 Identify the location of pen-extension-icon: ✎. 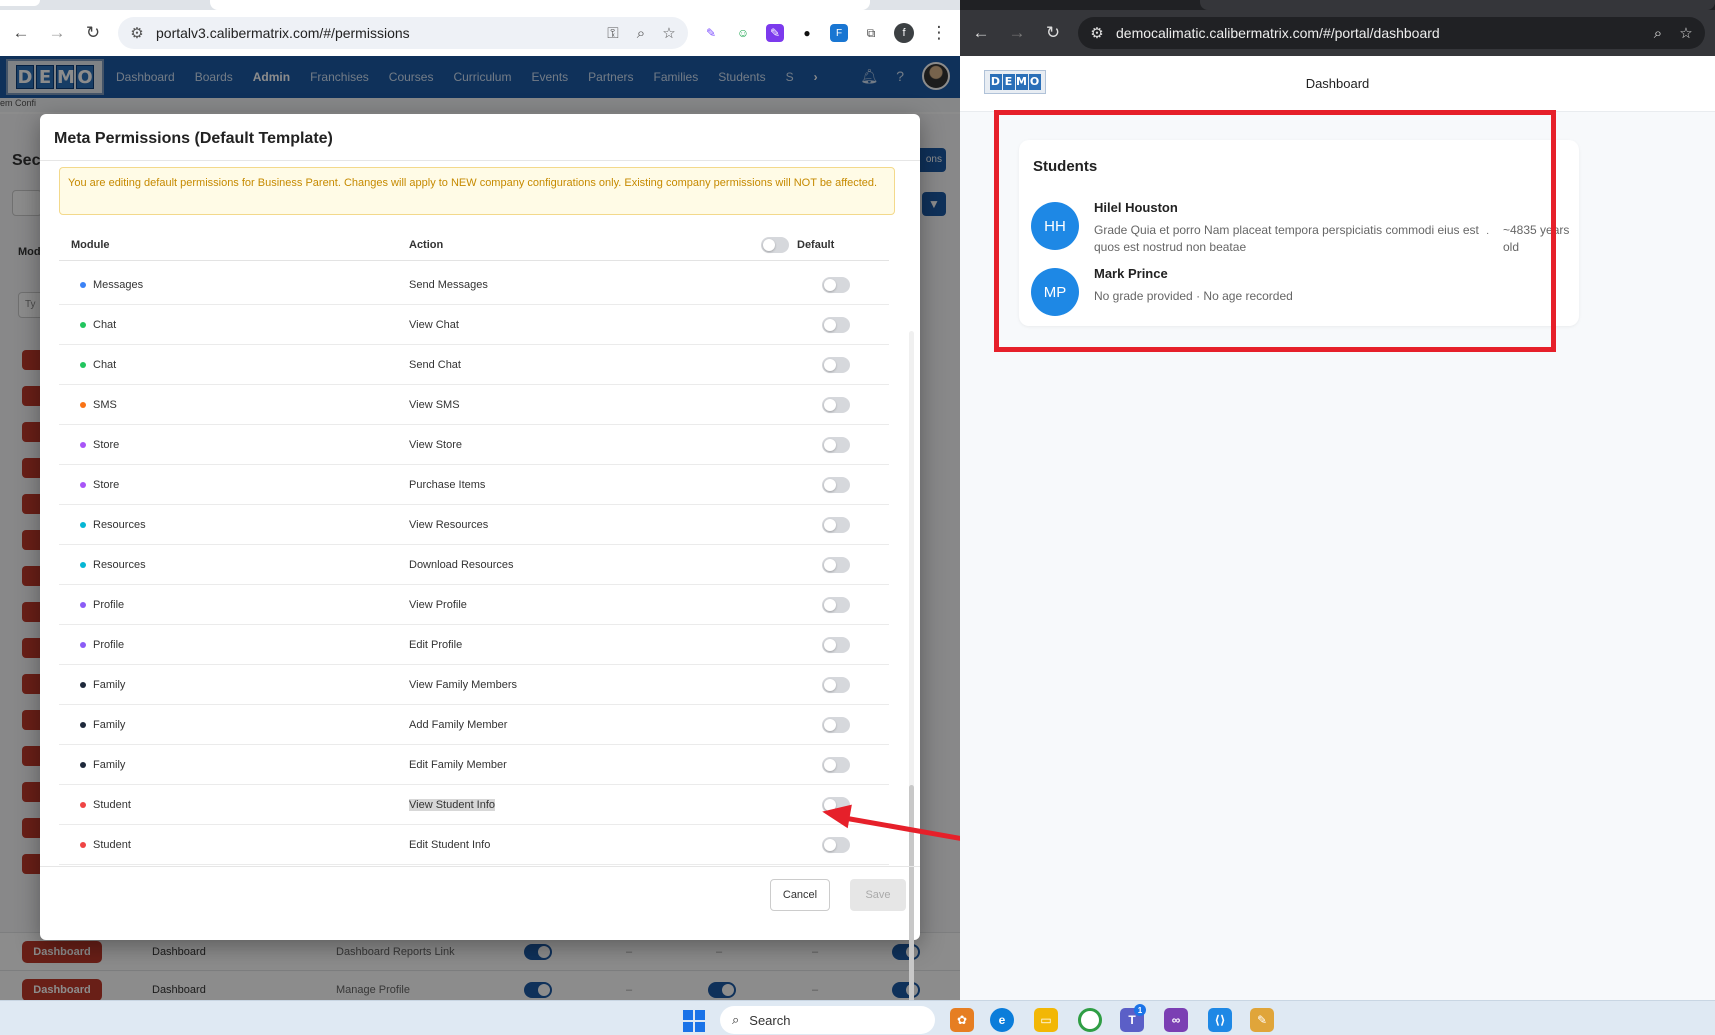
(711, 33).